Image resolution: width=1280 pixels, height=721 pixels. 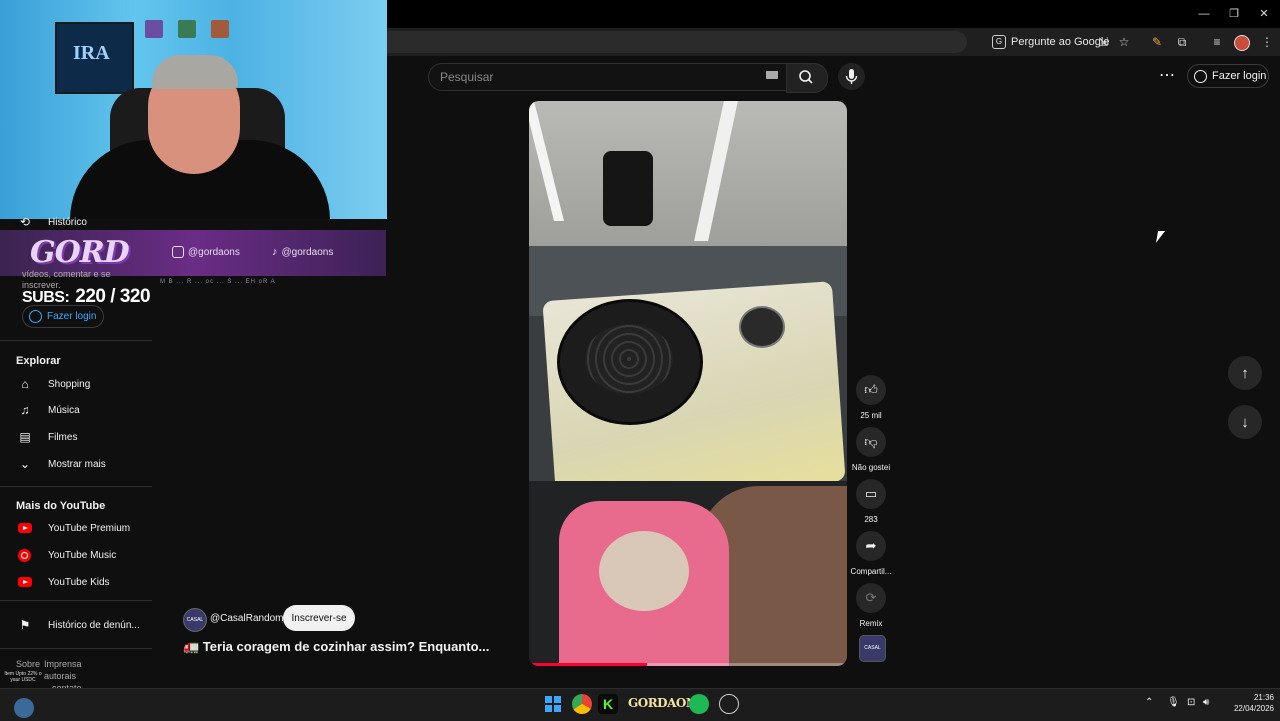 I want to click on search-button, so click(x=807, y=78).